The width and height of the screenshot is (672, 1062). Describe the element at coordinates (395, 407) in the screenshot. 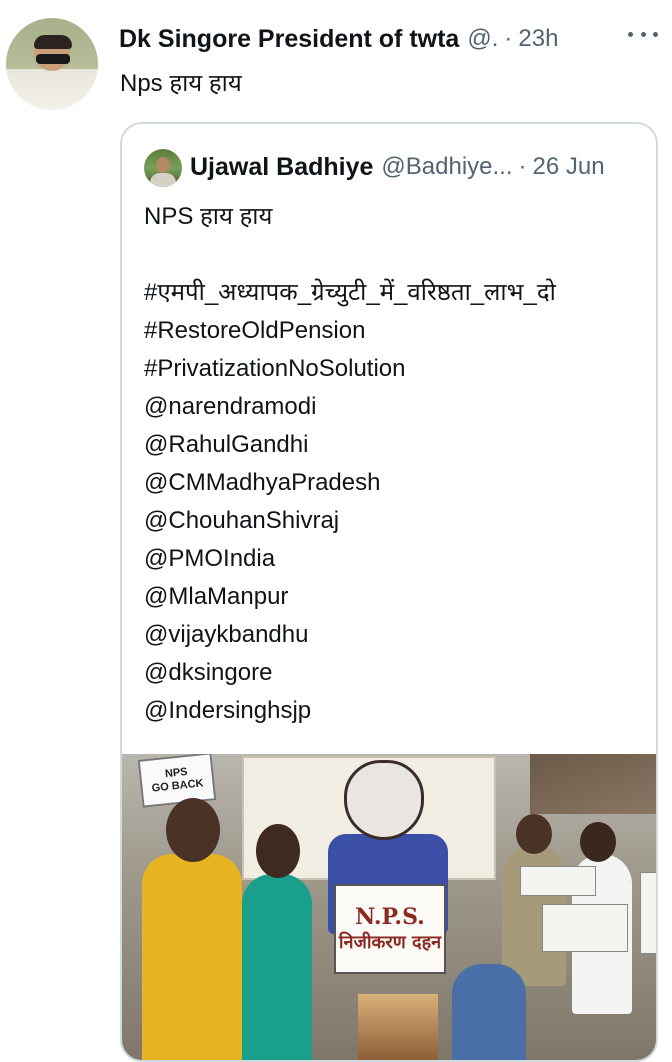

I see `mention-link: @narendramodi` at that location.